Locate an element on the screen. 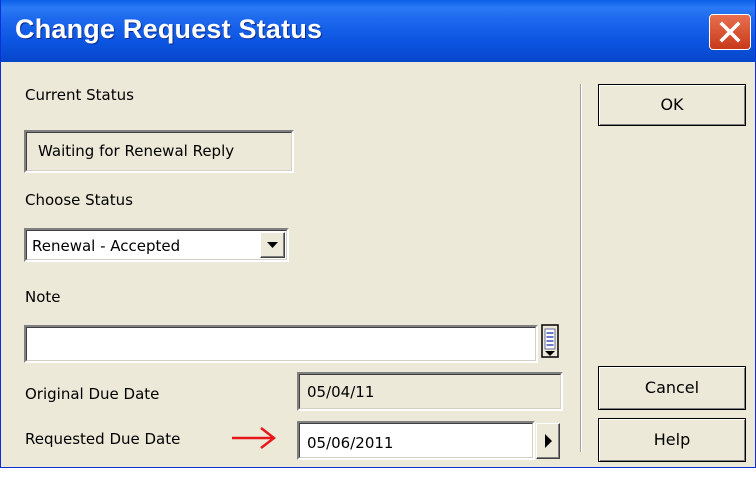 The image size is (756, 477). dialog-title: Change Request Status is located at coordinates (169, 29).